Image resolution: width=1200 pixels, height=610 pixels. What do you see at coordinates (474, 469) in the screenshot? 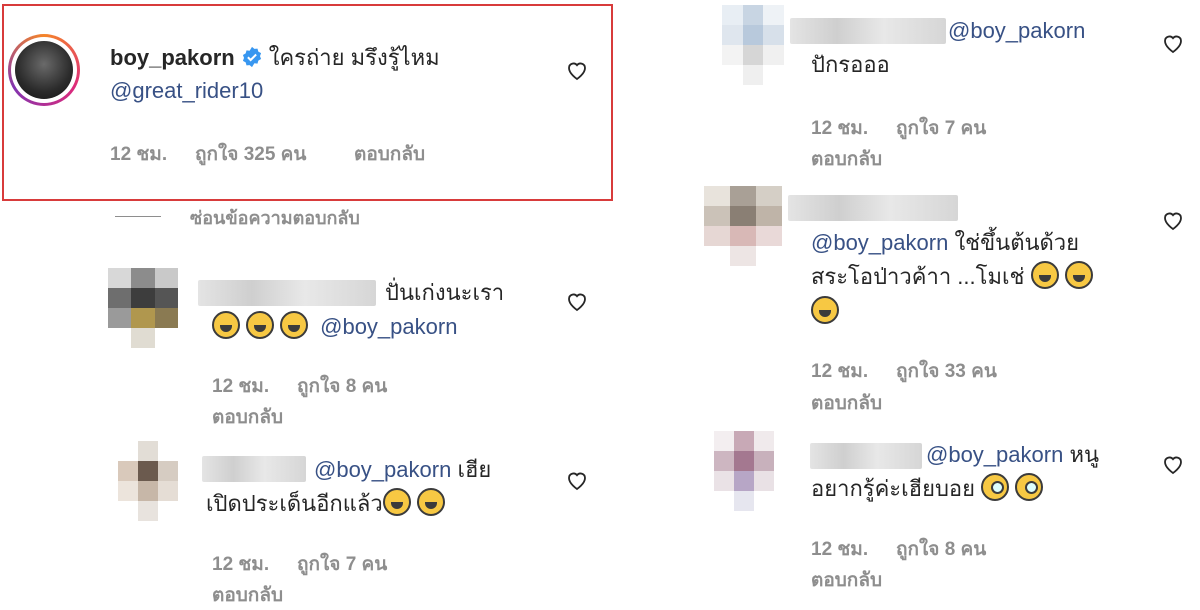
I see `reply-text: เฮีย` at bounding box center [474, 469].